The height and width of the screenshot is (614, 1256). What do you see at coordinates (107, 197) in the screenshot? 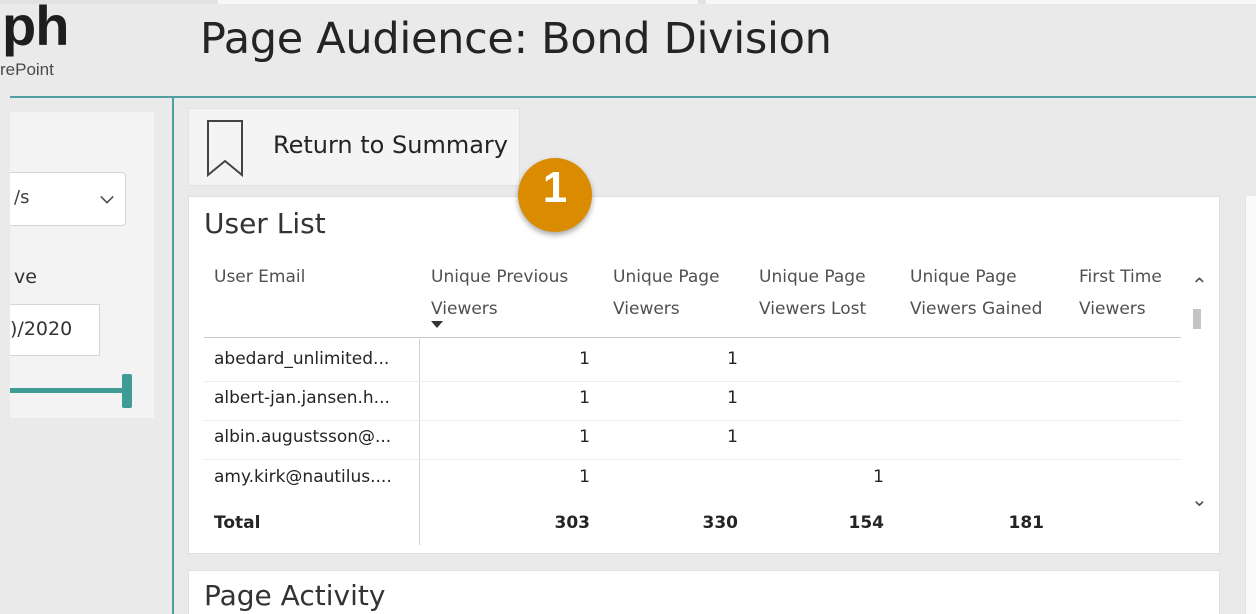
I see `chevron-down-icon` at bounding box center [107, 197].